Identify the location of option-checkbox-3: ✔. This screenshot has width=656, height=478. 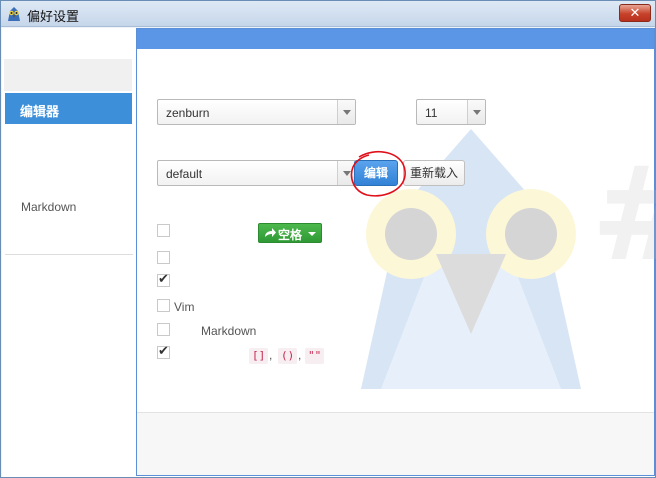
(163, 279).